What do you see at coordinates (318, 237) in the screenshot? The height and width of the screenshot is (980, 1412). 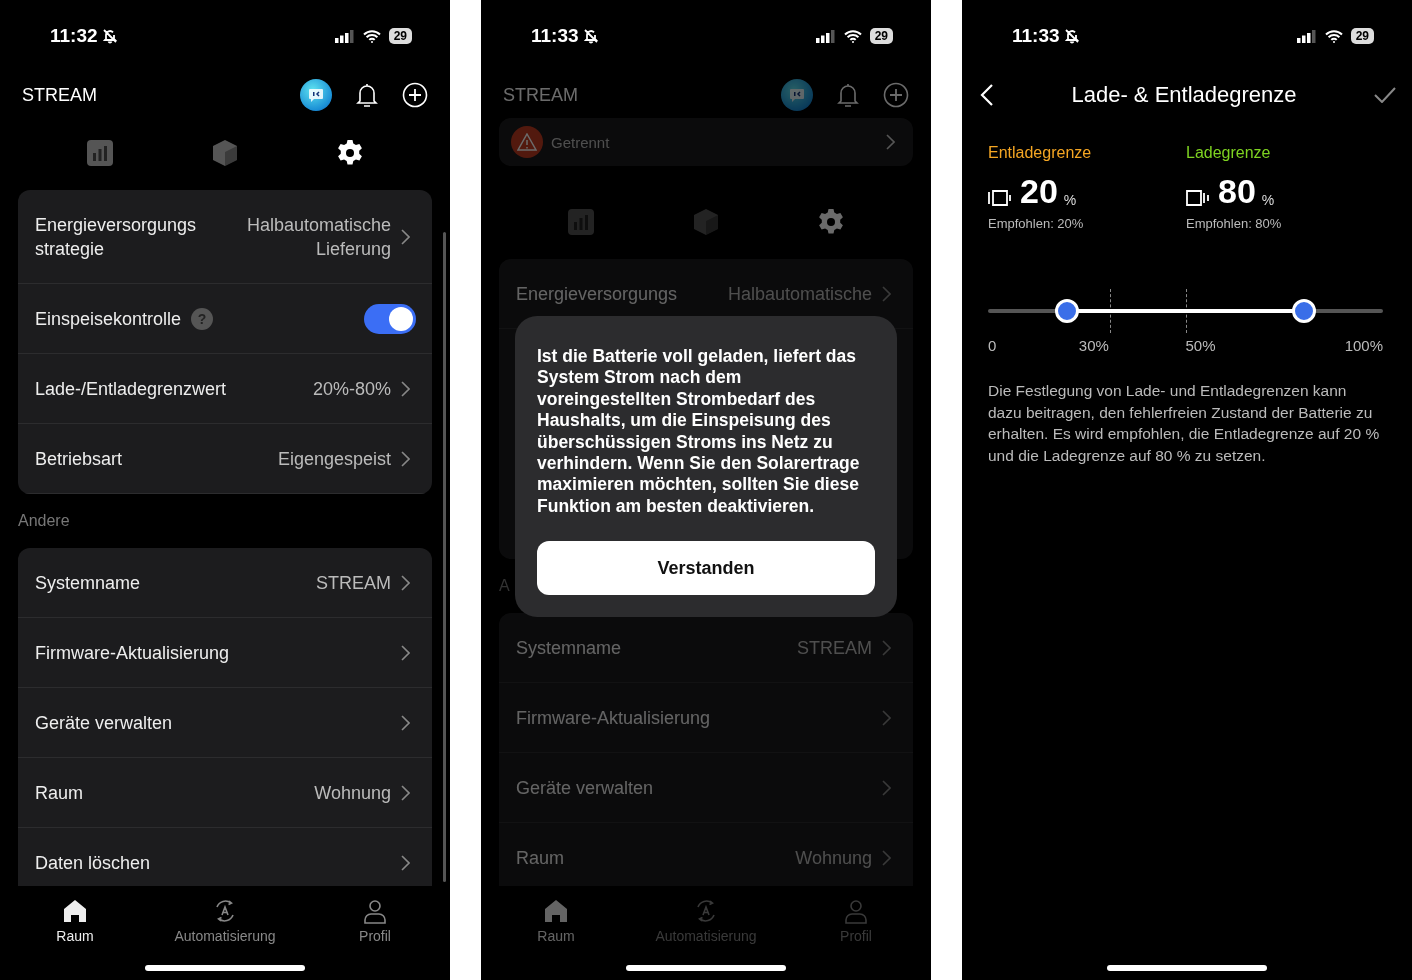 I see `row-value: Halbautomatische Lieferung` at bounding box center [318, 237].